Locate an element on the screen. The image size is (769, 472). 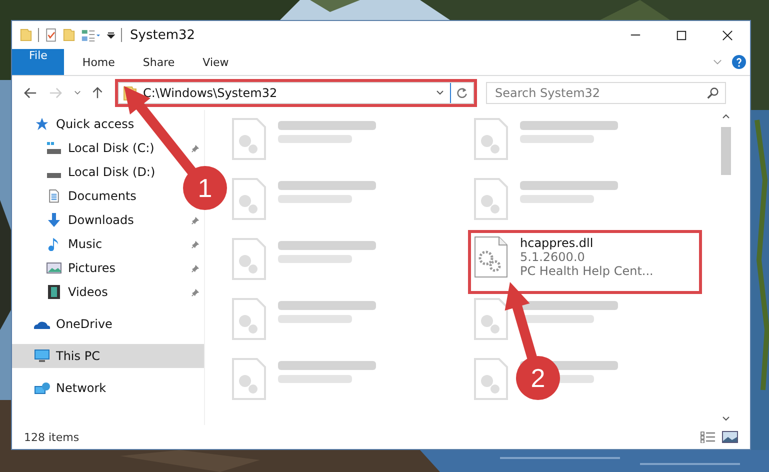
customize-caret-icon is located at coordinates (111, 35).